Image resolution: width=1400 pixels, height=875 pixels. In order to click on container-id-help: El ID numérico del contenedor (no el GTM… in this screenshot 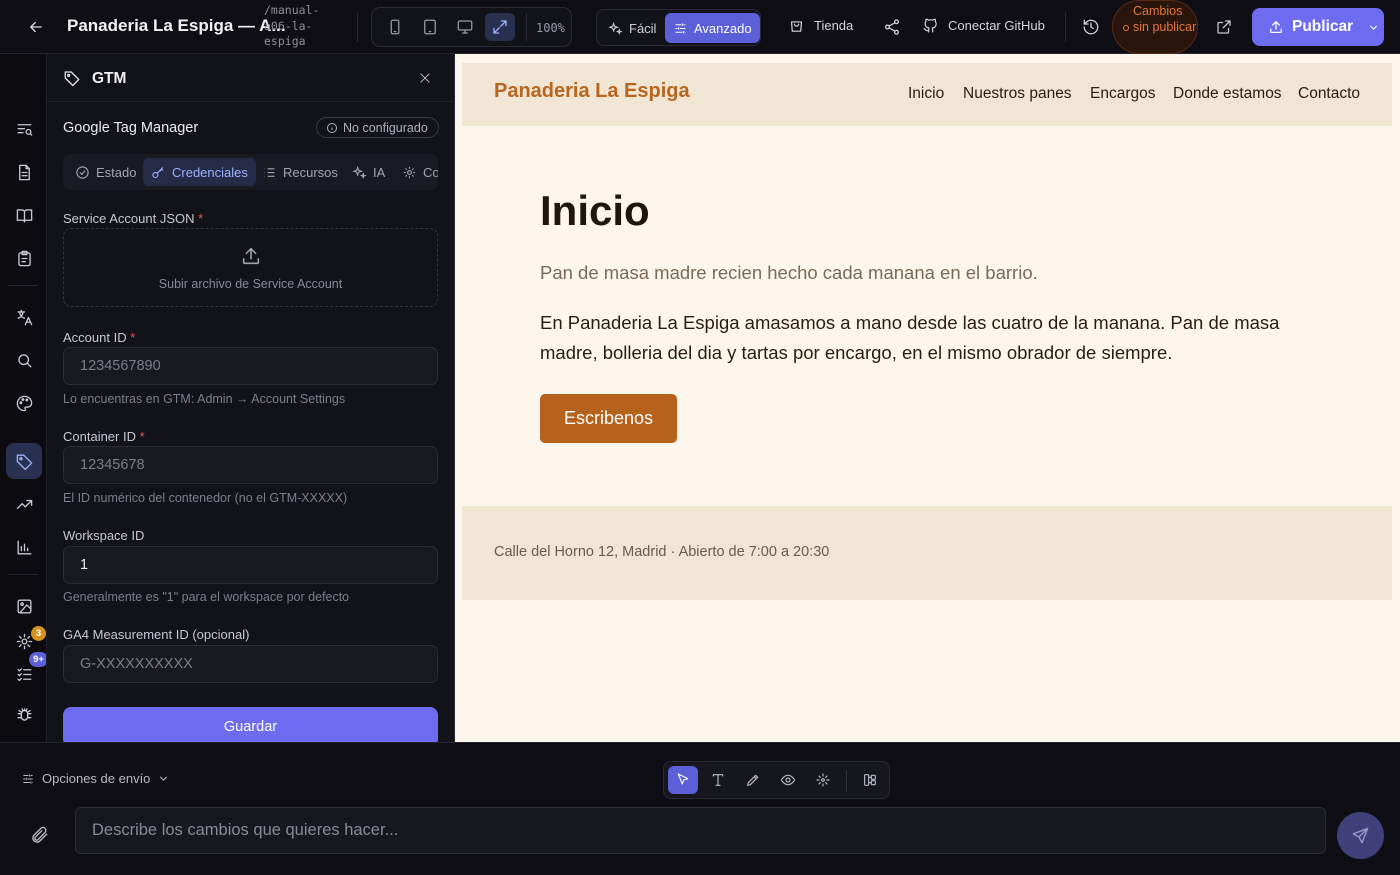, I will do `click(205, 498)`.